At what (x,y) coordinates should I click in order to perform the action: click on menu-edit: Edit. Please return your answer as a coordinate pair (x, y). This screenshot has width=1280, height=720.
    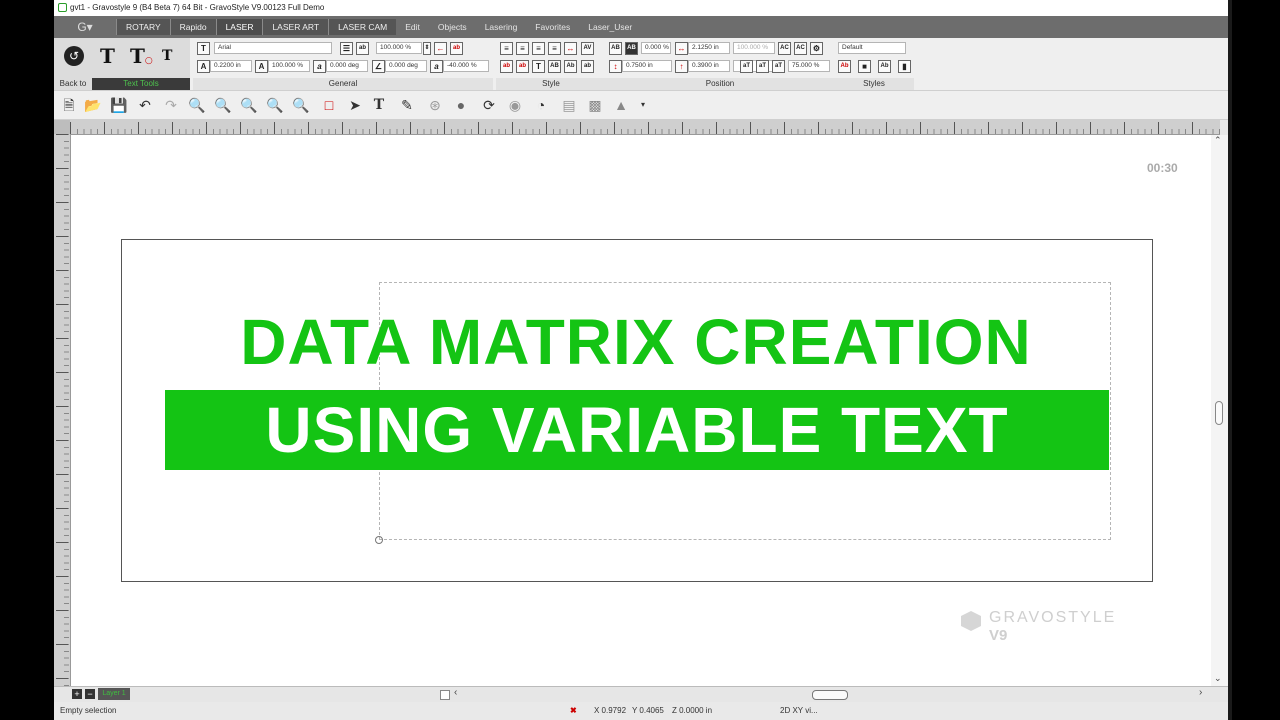
    Looking at the image, I should click on (412, 27).